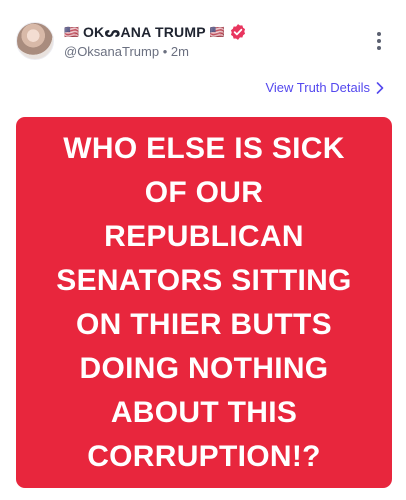  Describe the element at coordinates (111, 51) in the screenshot. I see `author-handle: @OksanaTrump` at that location.